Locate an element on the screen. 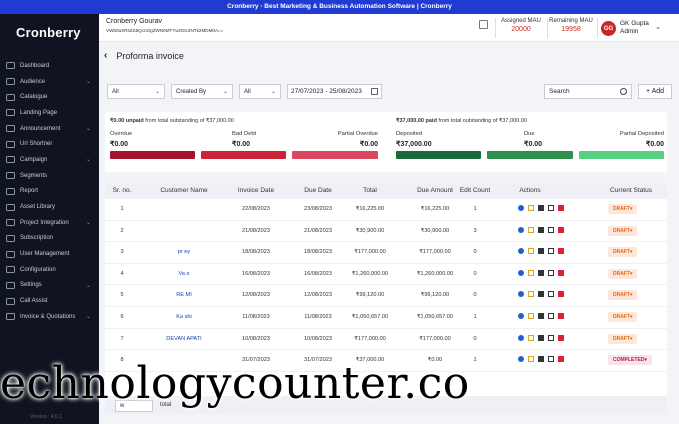  sidebar-item-invoice-quotations: Invoice & Quotations ⌄ is located at coordinates (49, 317).